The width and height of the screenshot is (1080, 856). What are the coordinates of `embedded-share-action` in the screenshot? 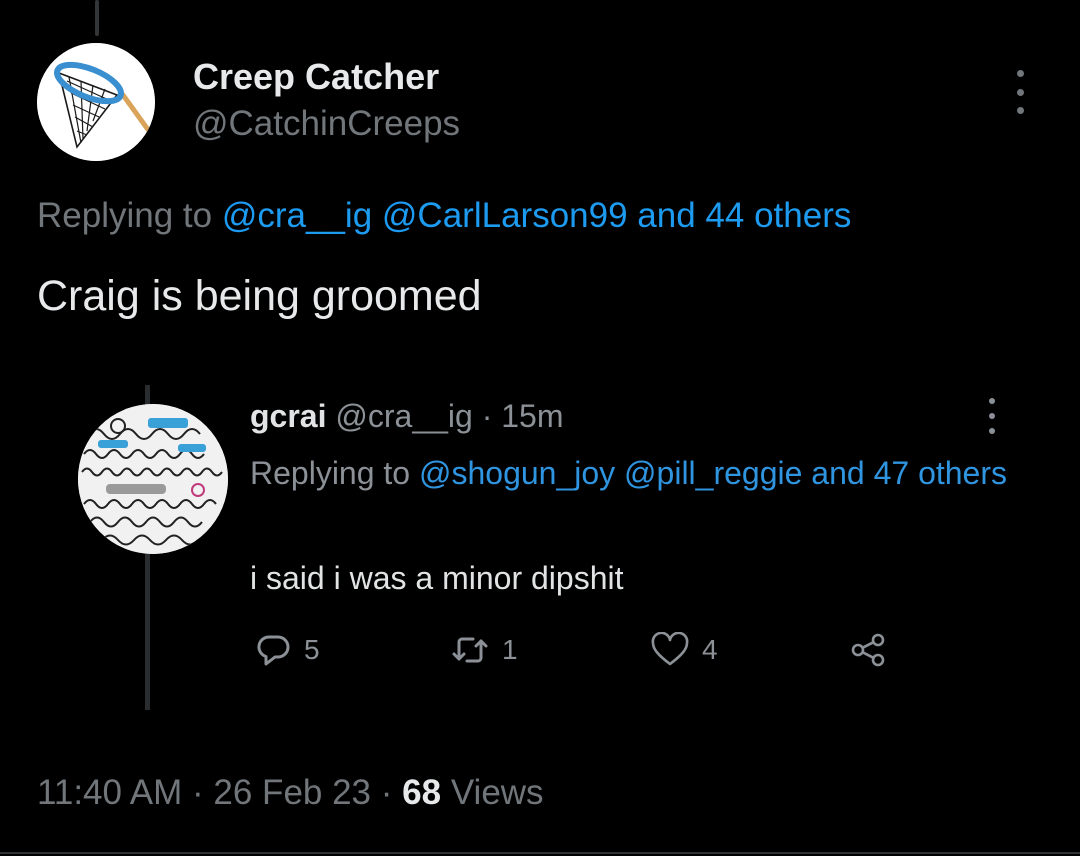 It's located at (868, 650).